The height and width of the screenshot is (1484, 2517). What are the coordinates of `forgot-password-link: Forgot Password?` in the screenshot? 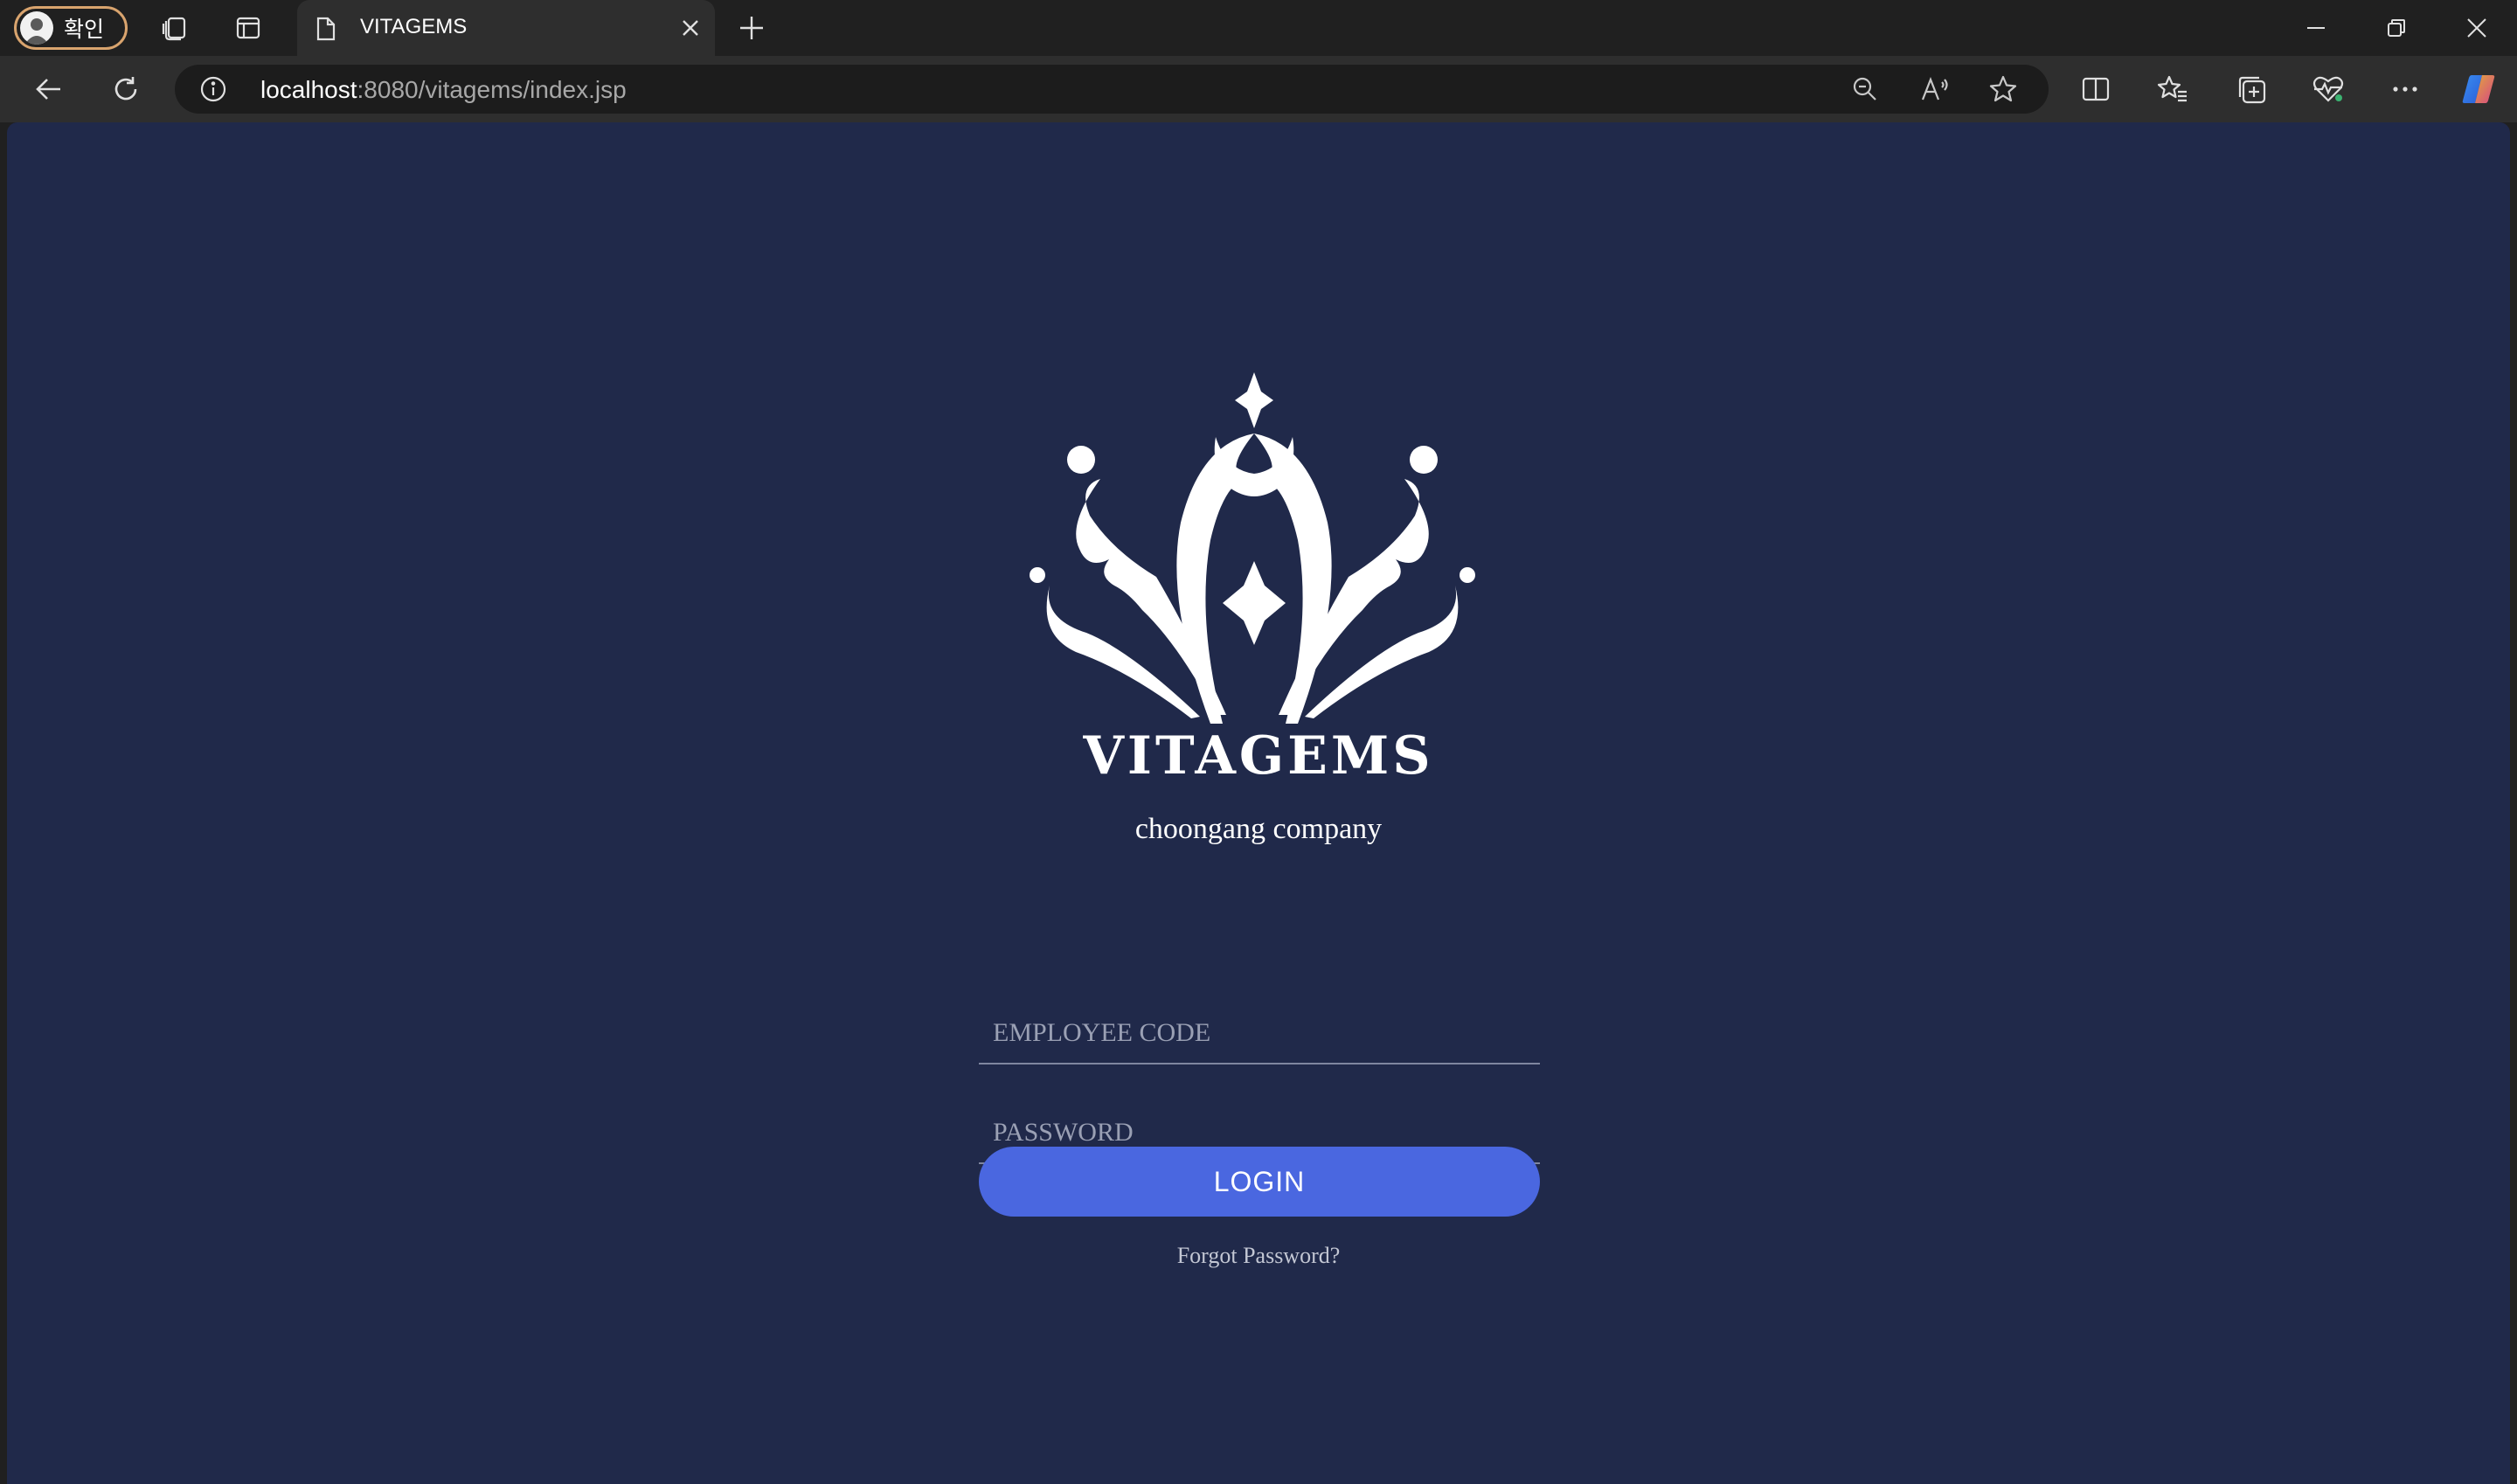 It's located at (1258, 1256).